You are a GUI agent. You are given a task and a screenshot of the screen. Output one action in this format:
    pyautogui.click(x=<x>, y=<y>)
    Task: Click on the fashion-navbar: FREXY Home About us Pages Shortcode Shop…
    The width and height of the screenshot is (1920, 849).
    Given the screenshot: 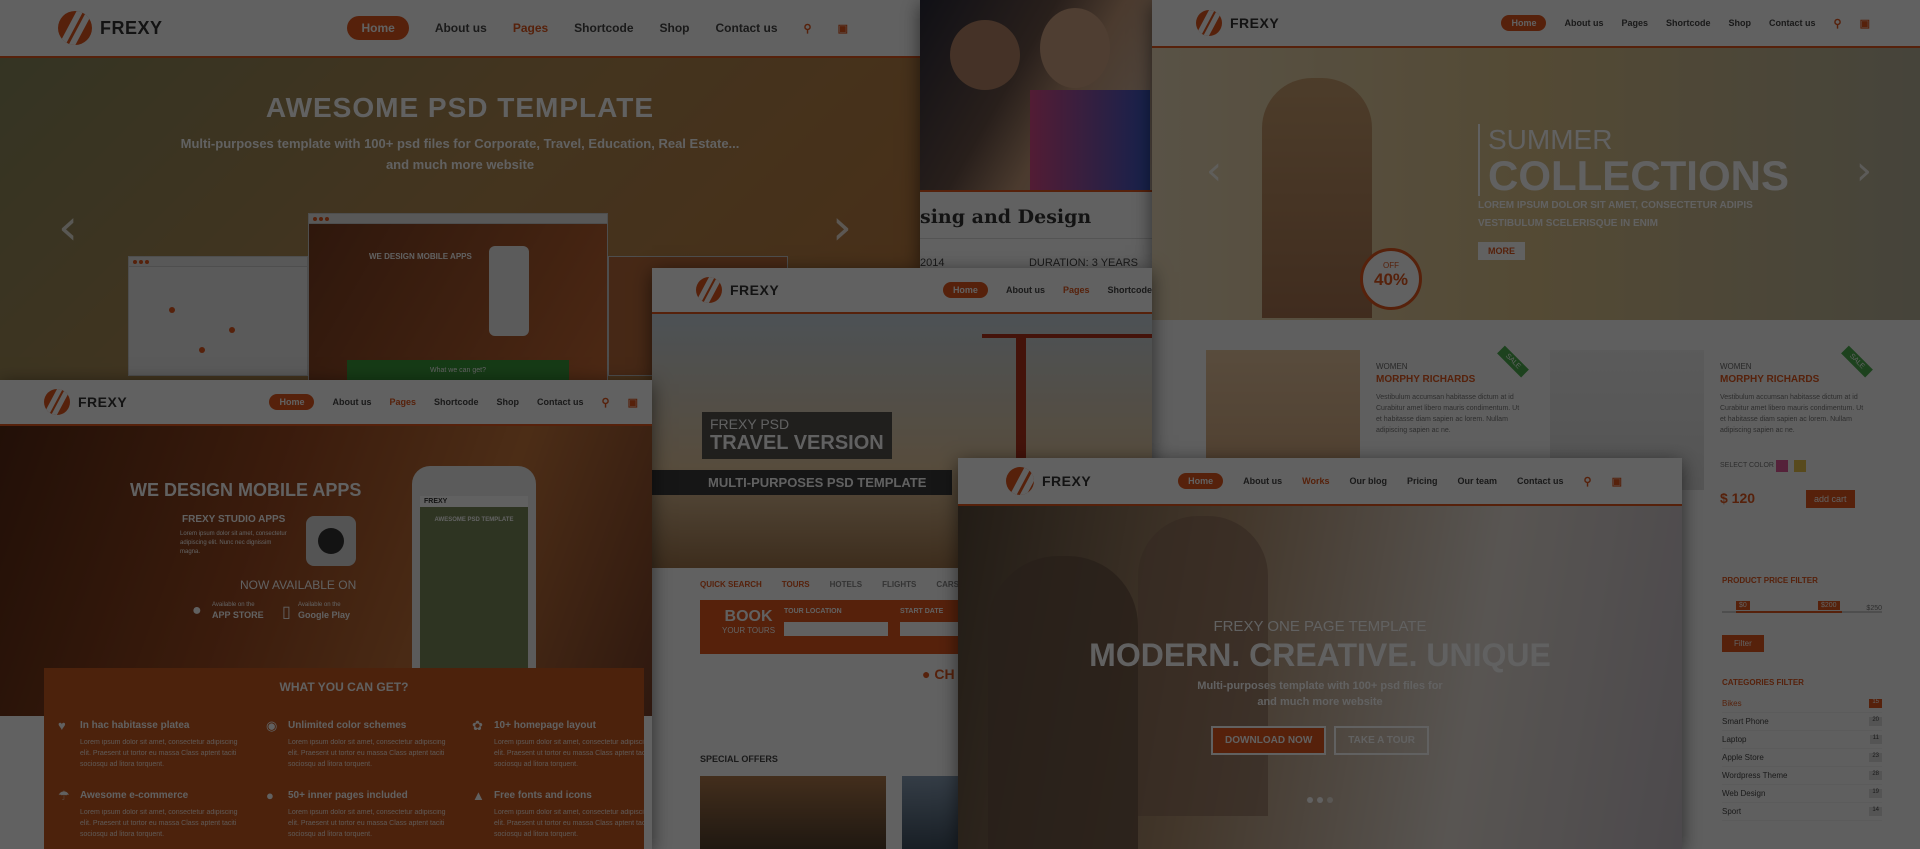 What is the action you would take?
    pyautogui.click(x=1536, y=24)
    